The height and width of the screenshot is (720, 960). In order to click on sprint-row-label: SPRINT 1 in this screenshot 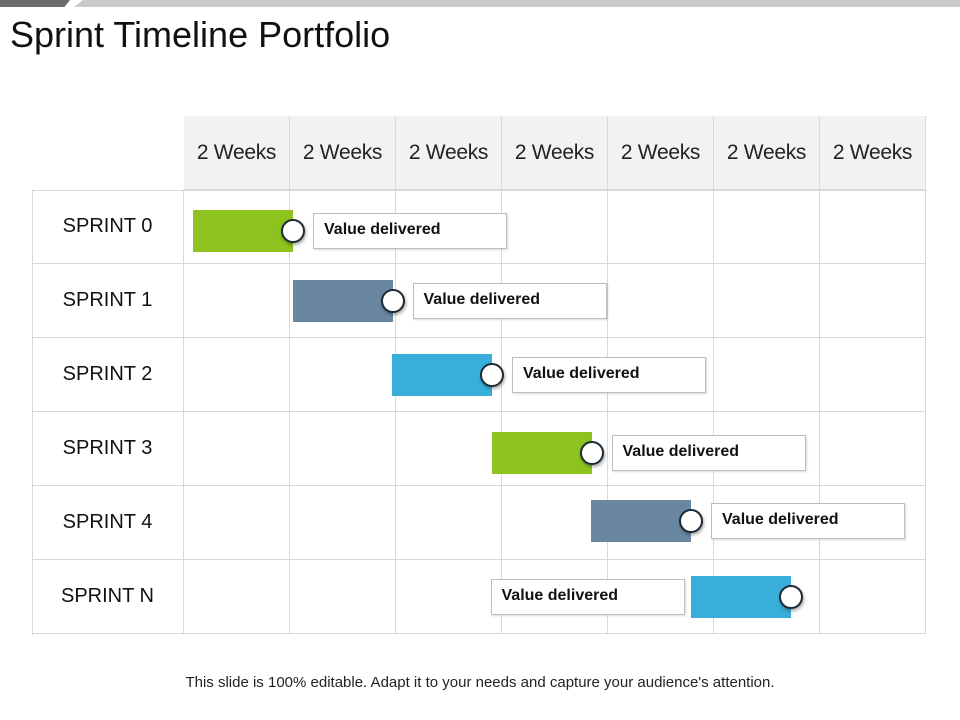, I will do `click(108, 301)`.